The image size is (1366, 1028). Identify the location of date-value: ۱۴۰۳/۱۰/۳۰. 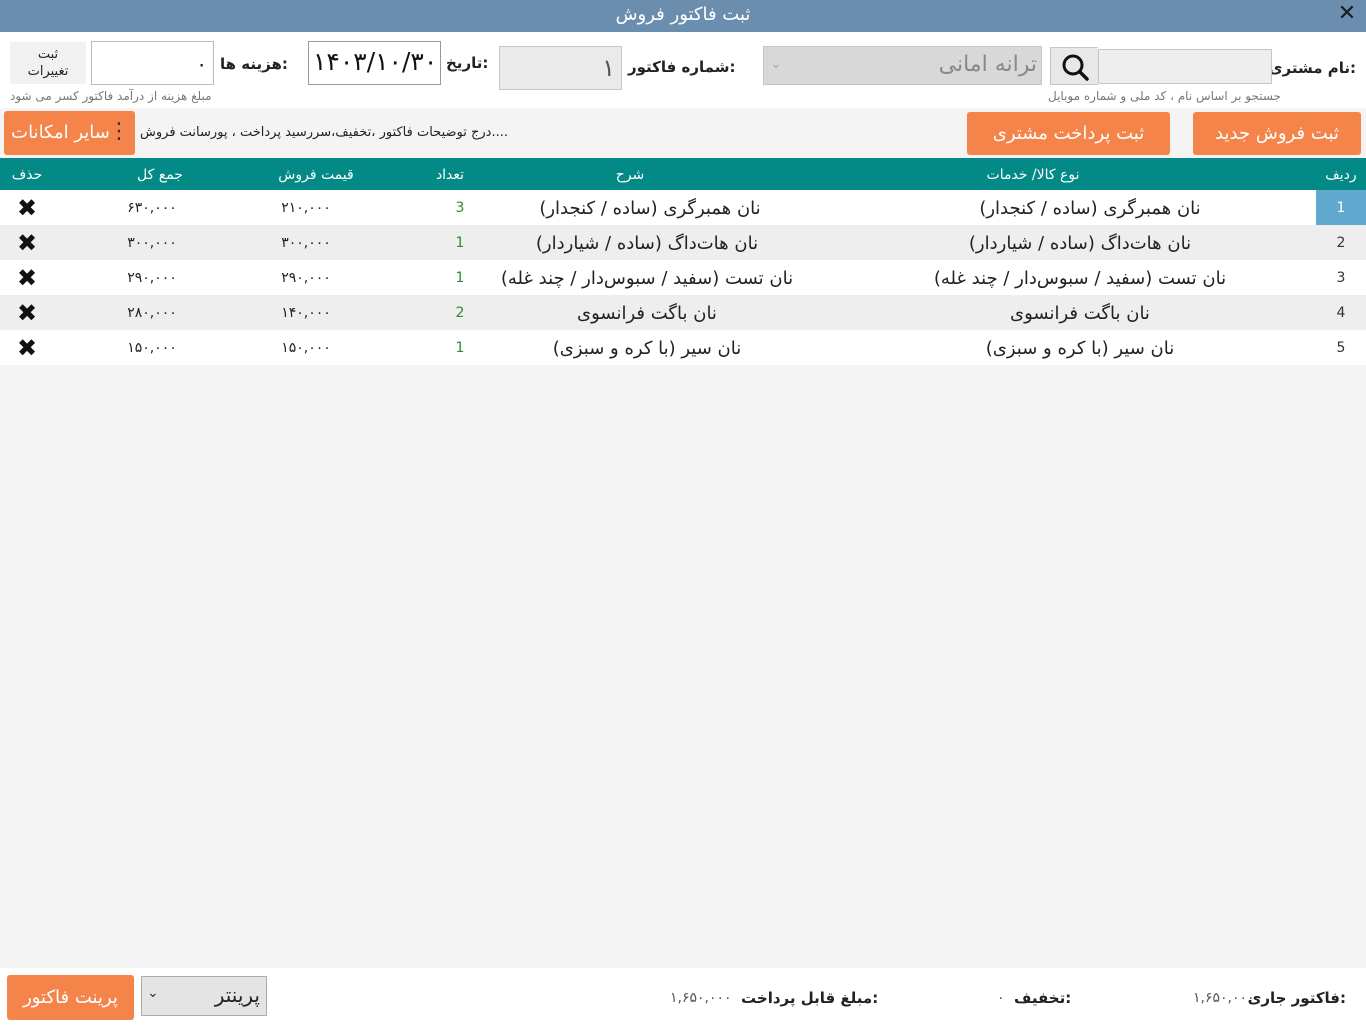
(375, 61).